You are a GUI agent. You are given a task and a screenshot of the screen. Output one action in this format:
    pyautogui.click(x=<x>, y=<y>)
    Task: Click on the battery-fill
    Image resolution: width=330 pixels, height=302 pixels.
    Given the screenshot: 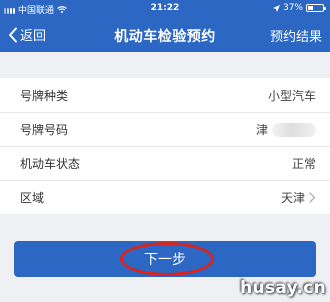 What is the action you would take?
    pyautogui.click(x=310, y=8)
    